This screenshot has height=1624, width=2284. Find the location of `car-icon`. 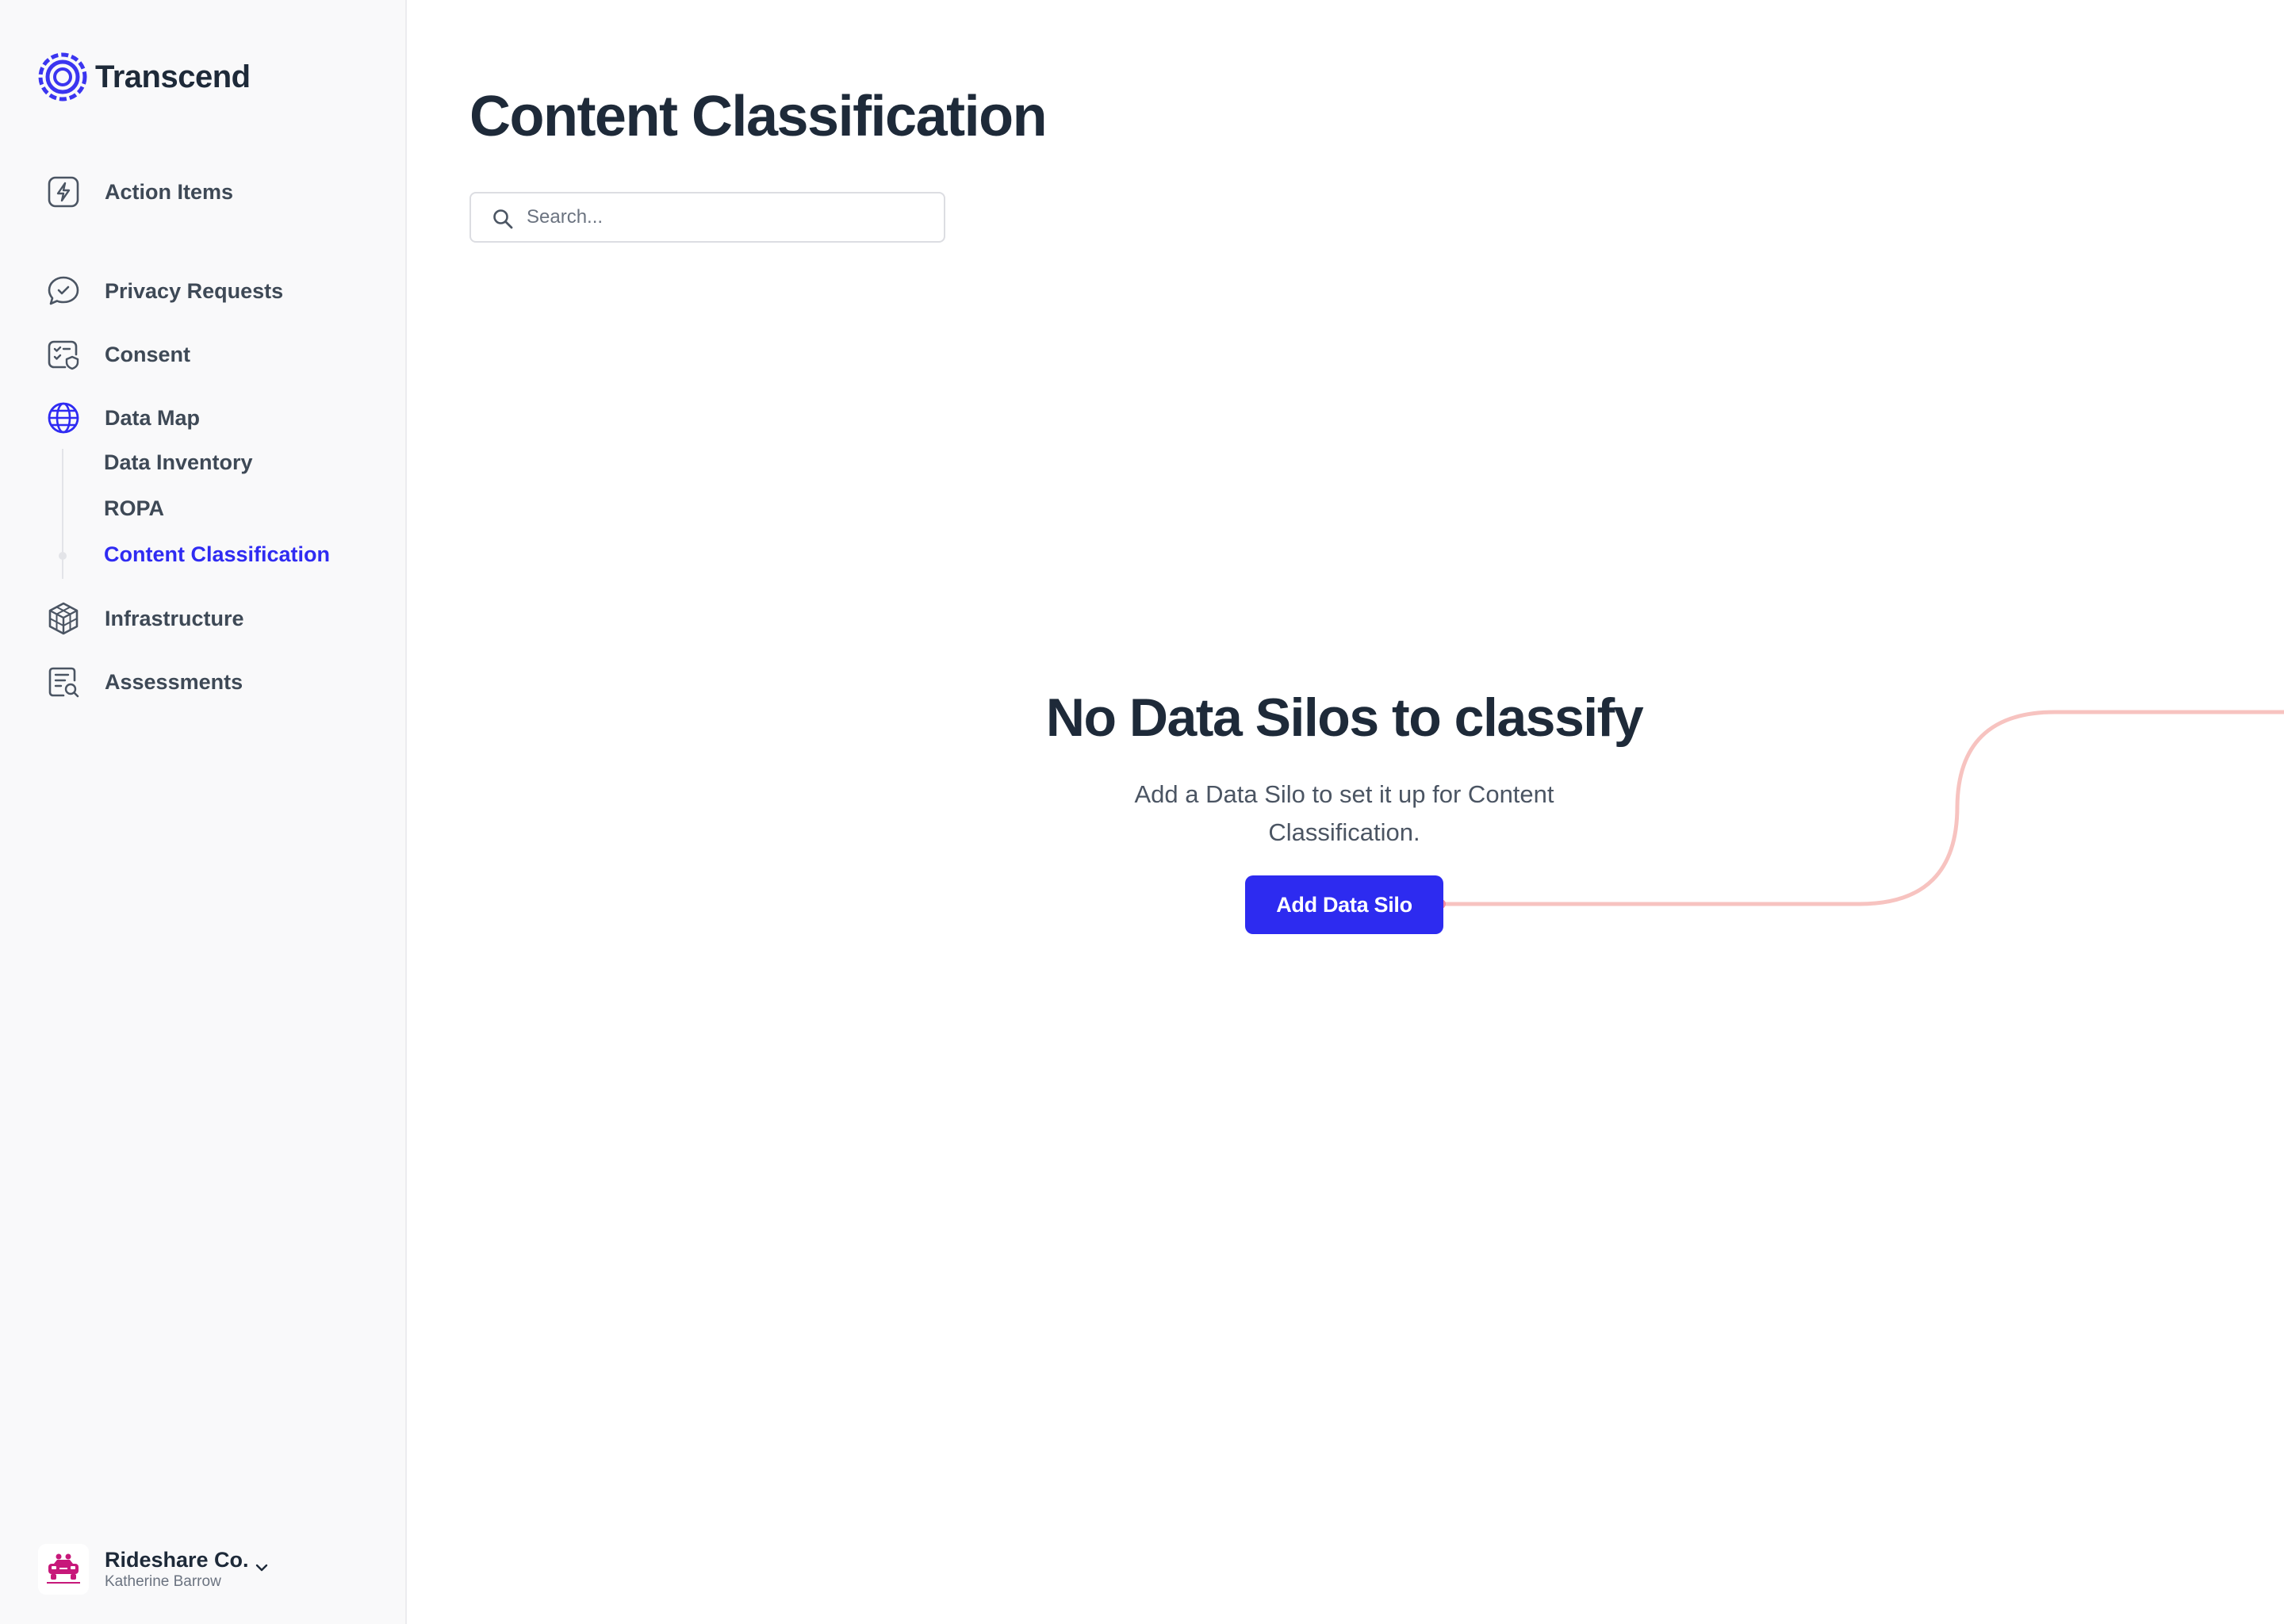

car-icon is located at coordinates (63, 1568).